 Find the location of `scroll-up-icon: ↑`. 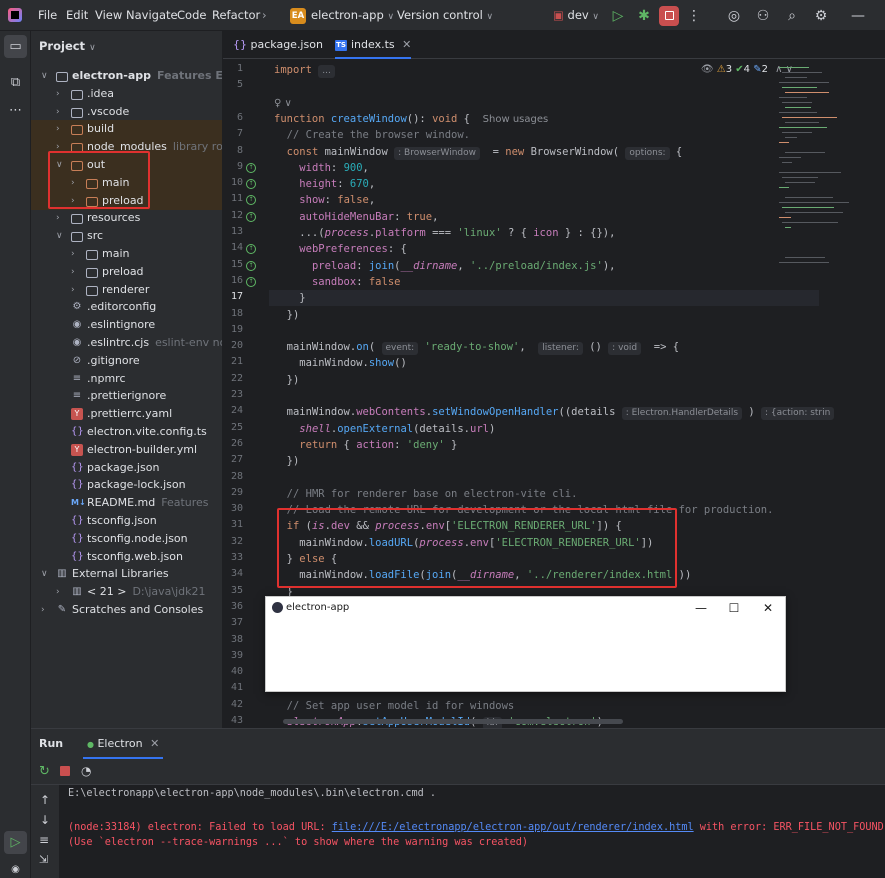

scroll-up-icon: ↑ is located at coordinates (45, 800).